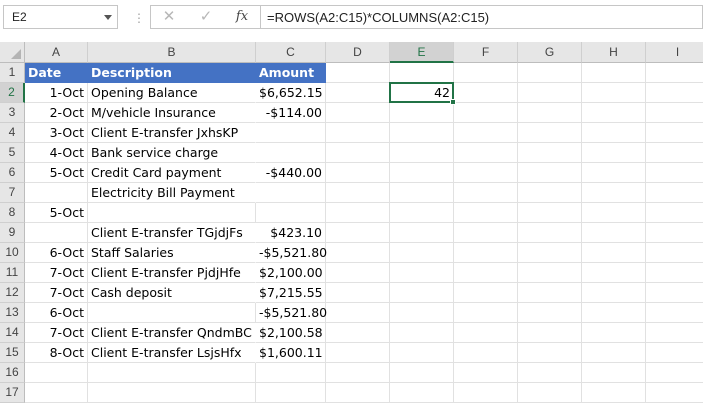 The width and height of the screenshot is (703, 407). What do you see at coordinates (172, 253) in the screenshot?
I see `cell-b10: Staff Salaries` at bounding box center [172, 253].